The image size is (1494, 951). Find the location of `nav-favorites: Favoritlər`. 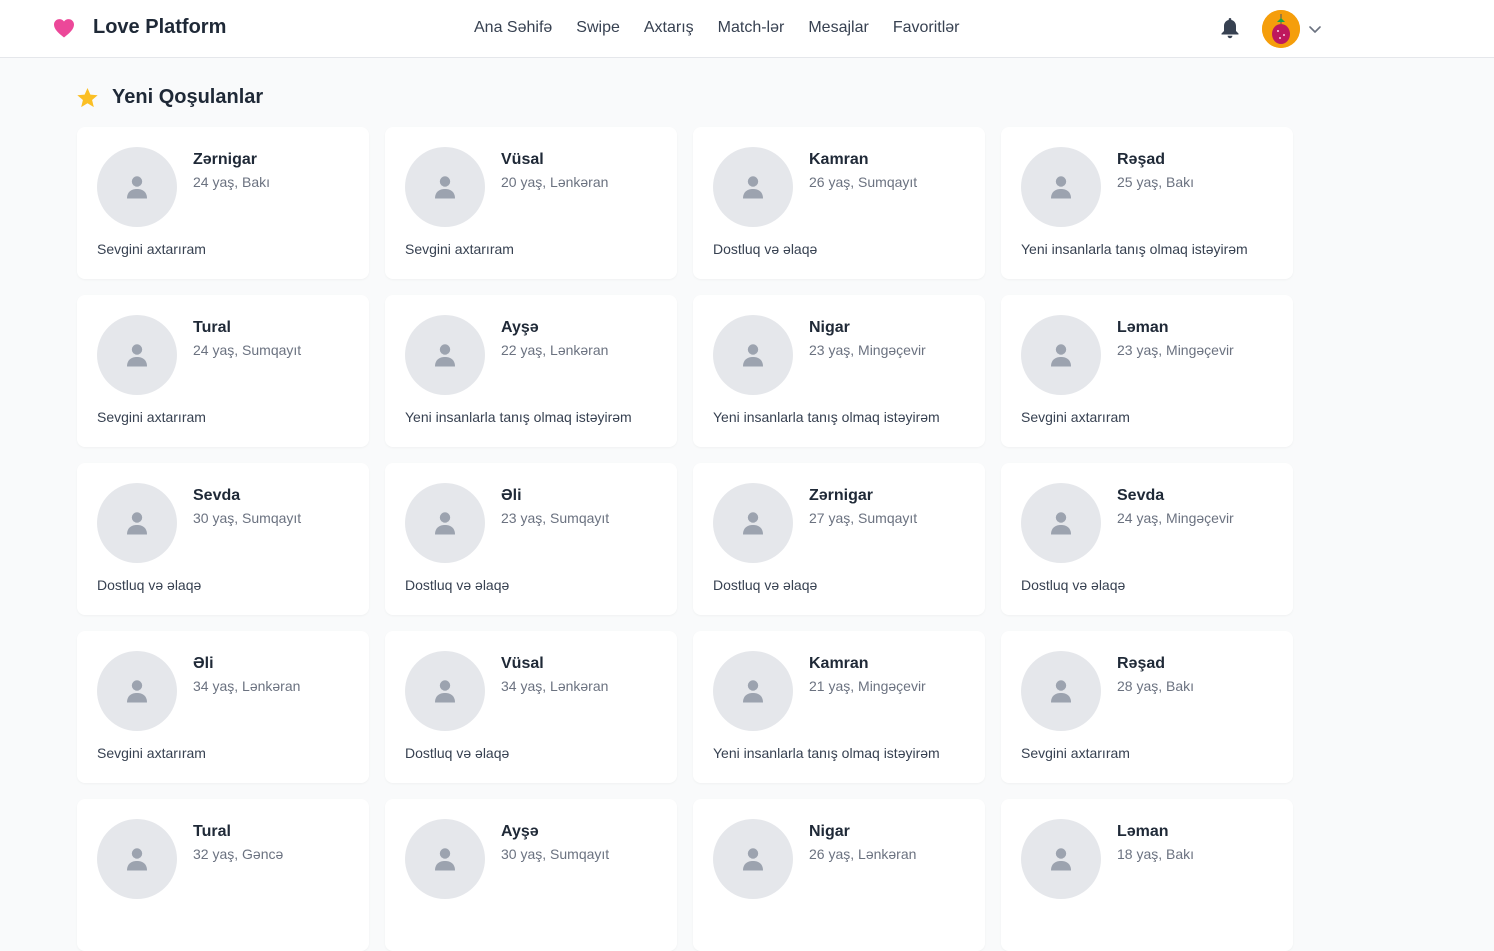

nav-favorites: Favoritlər is located at coordinates (926, 28).